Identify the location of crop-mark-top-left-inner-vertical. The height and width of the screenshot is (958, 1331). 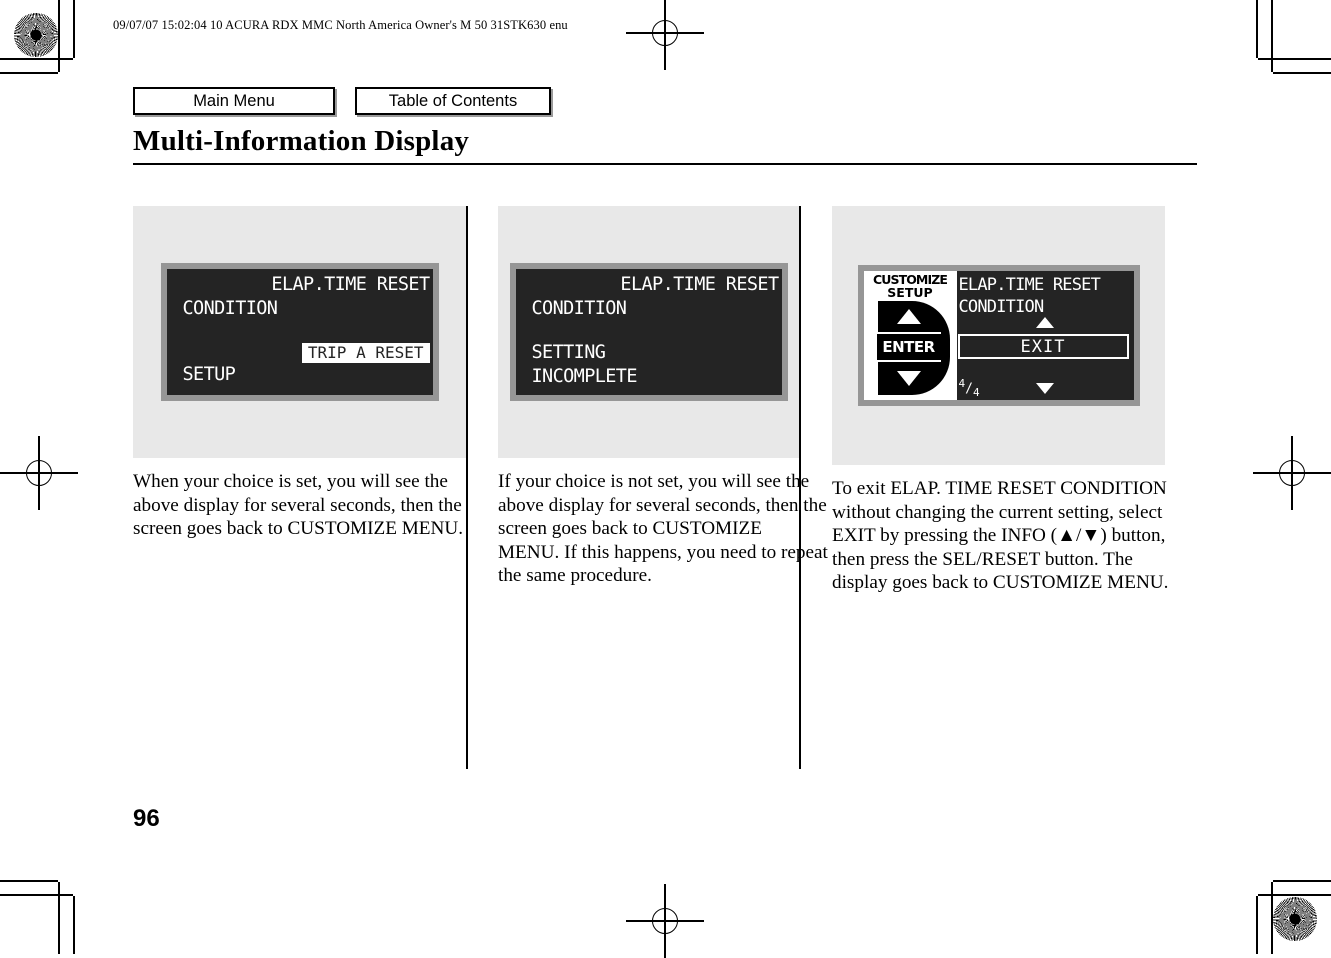
(59, 36).